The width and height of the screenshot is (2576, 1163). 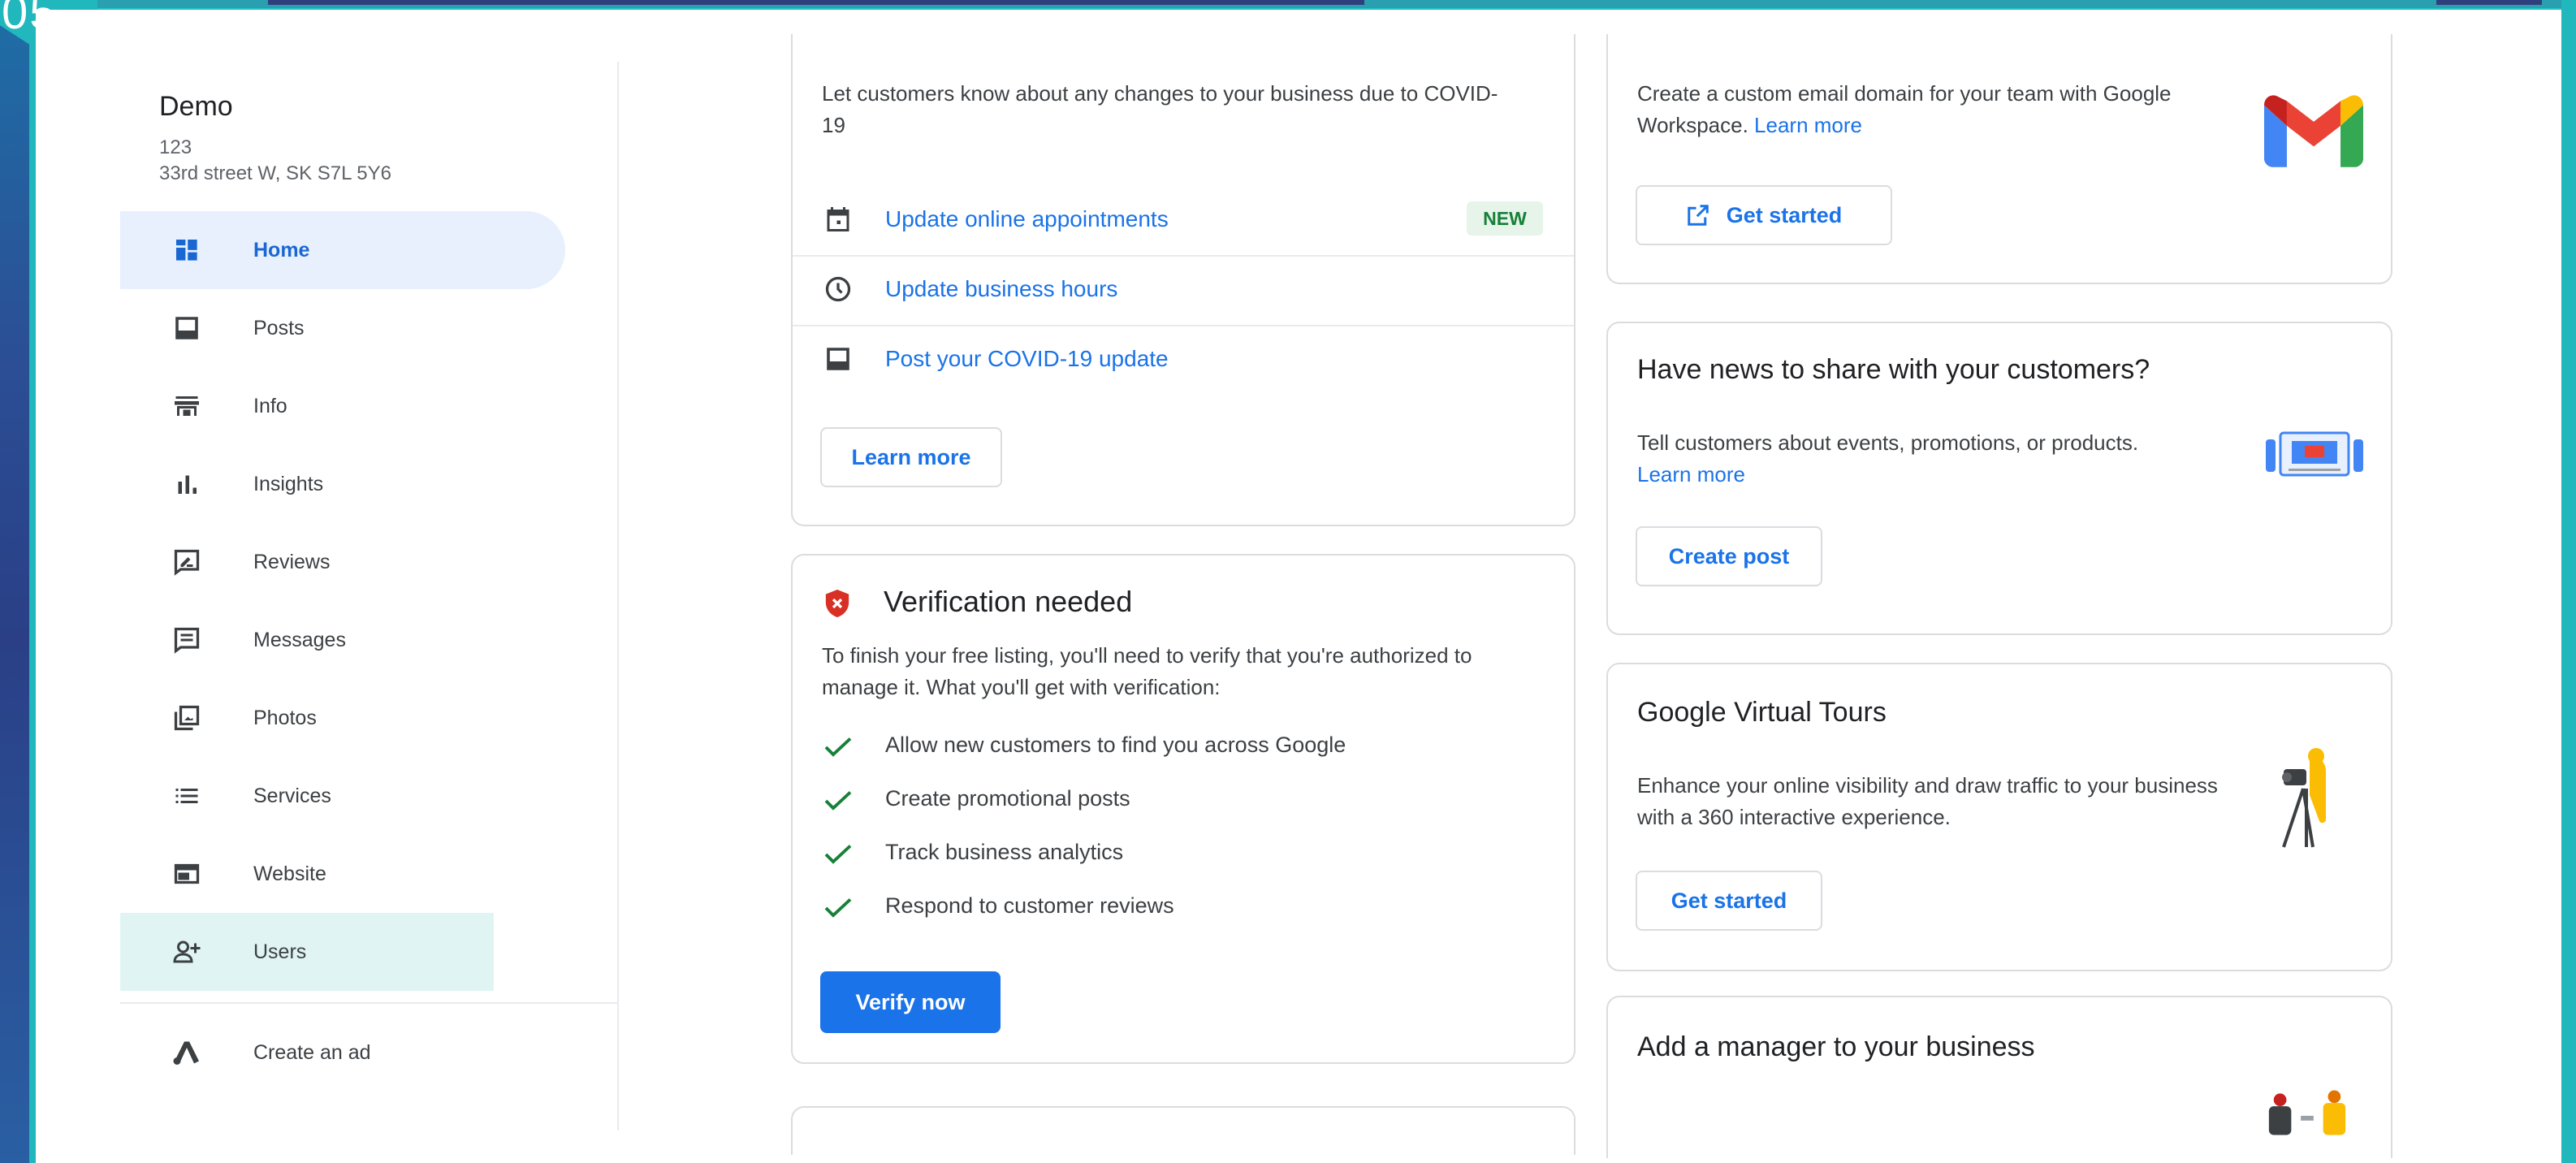 I want to click on business-address-line2: 33rd street W, SK S7L 5Y6, so click(x=275, y=173).